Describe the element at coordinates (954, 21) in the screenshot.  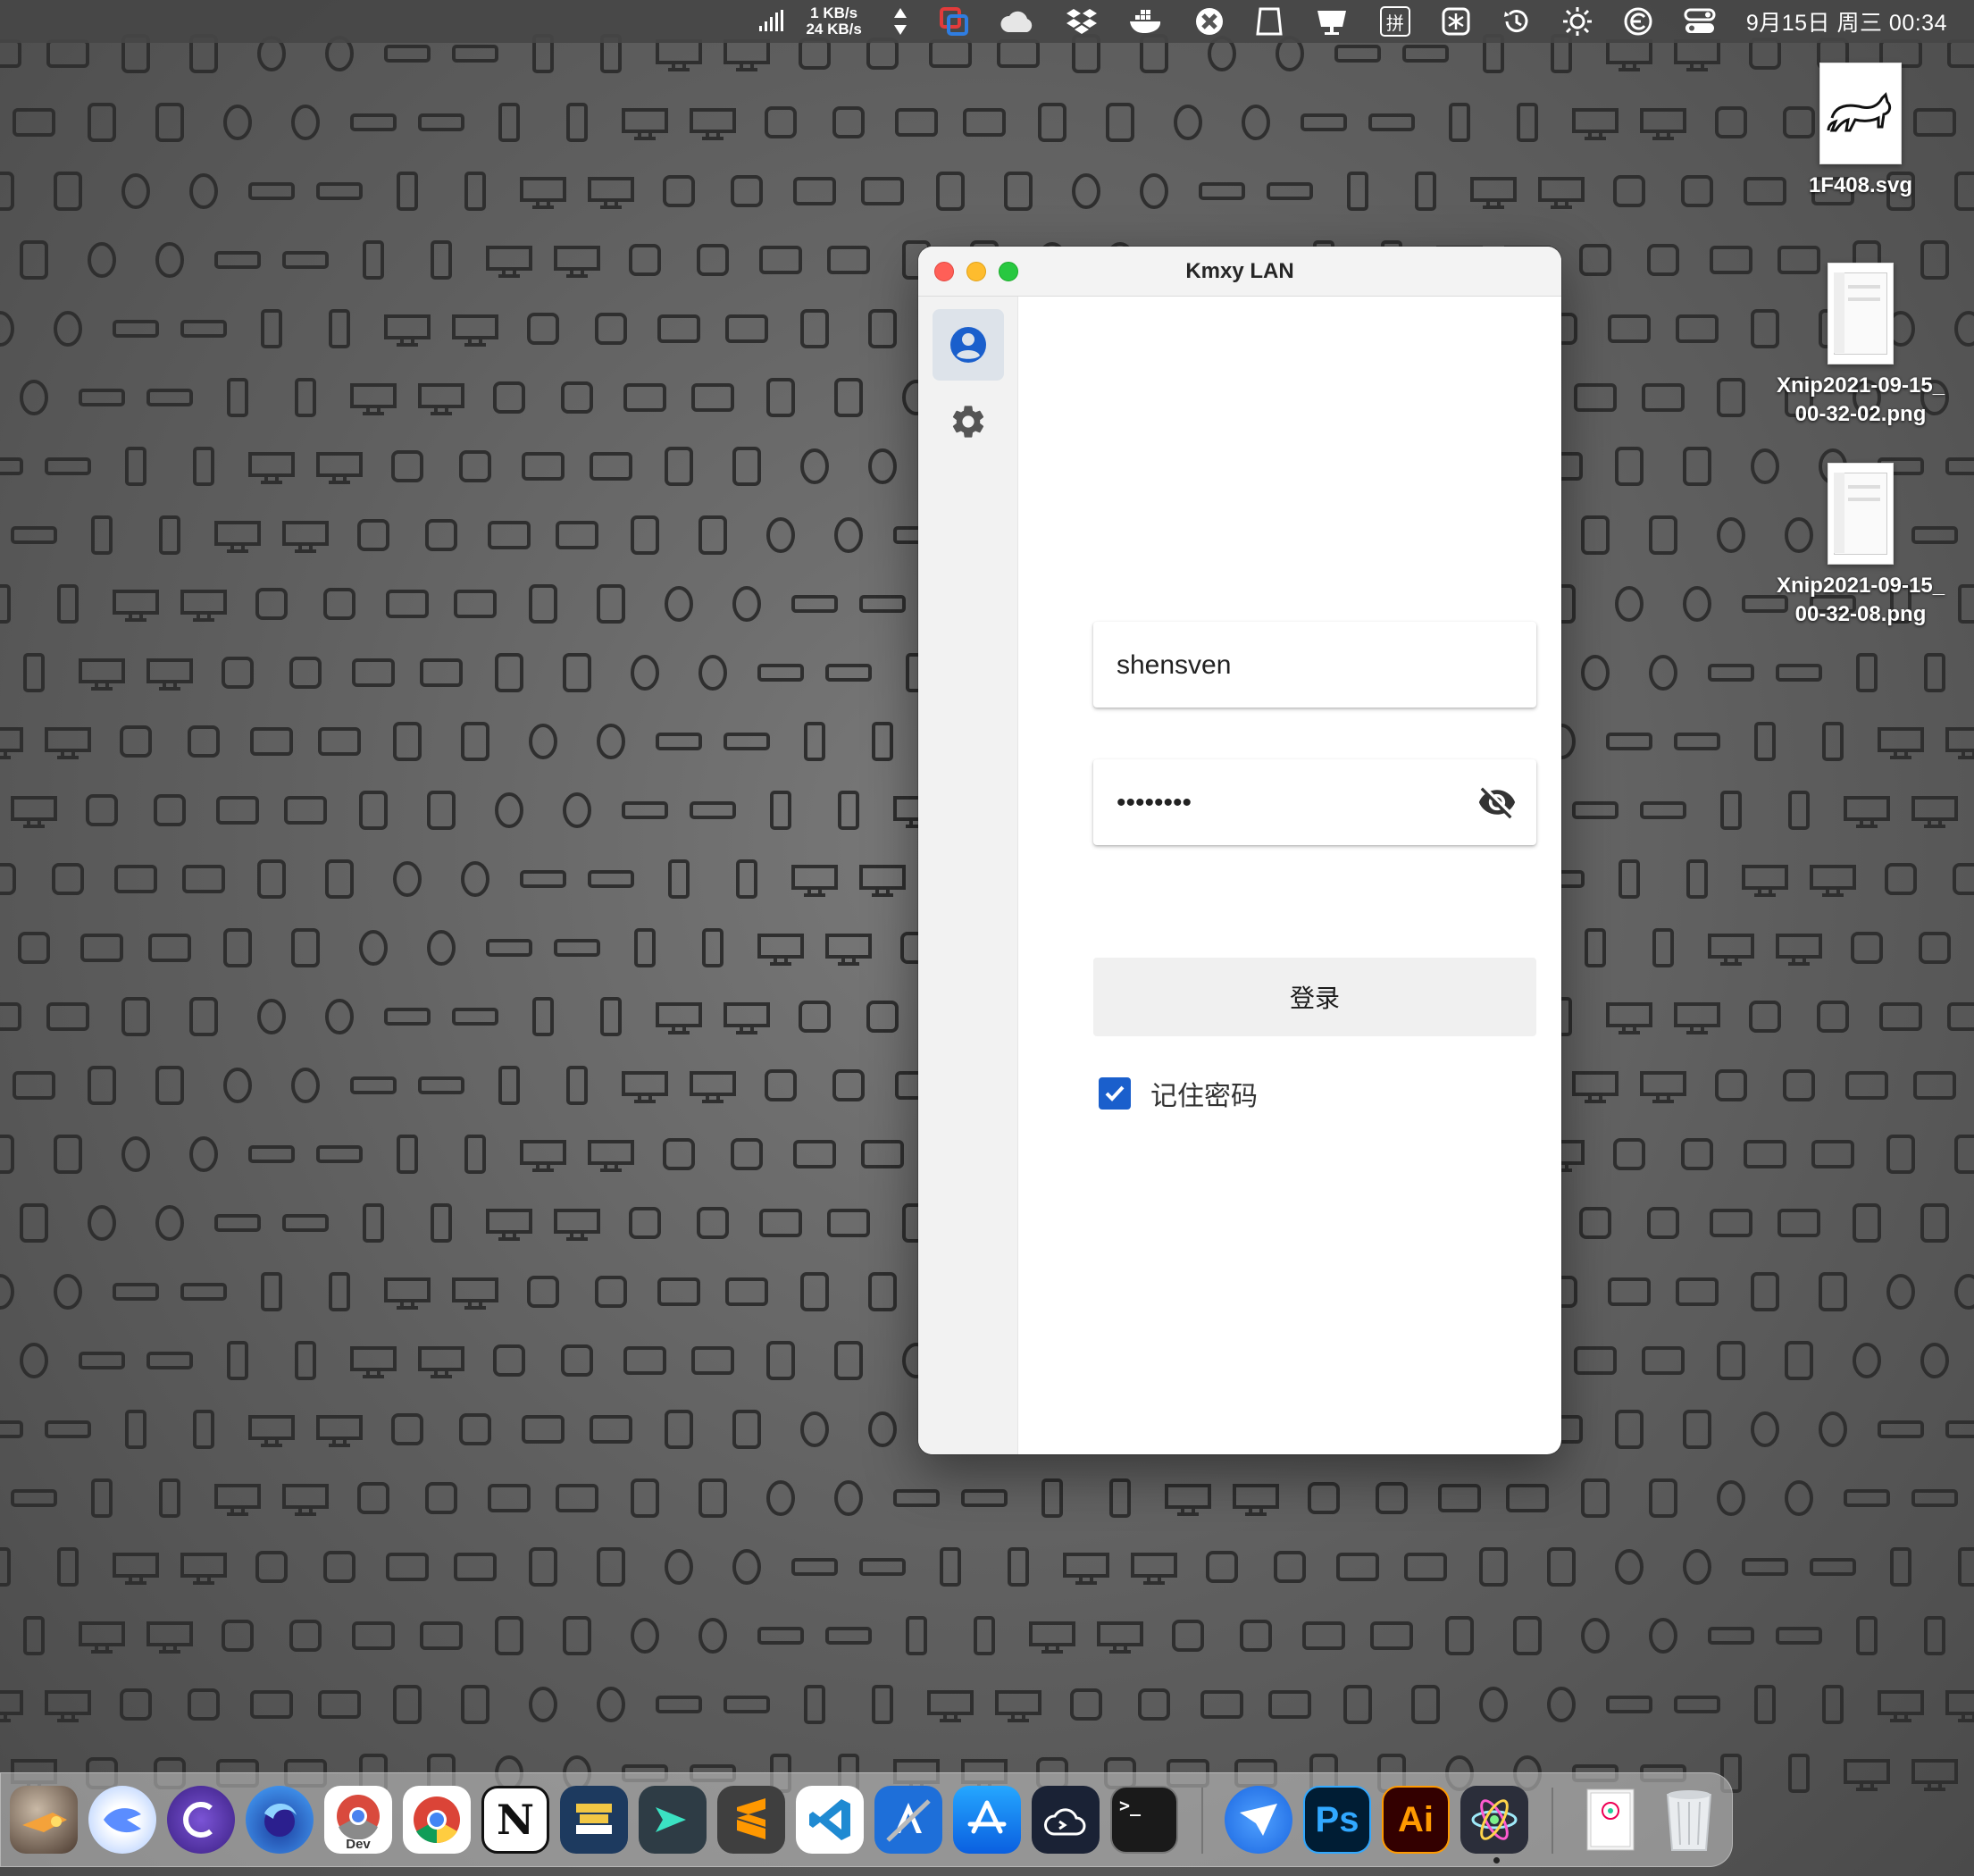
I see `parallels-icon` at that location.